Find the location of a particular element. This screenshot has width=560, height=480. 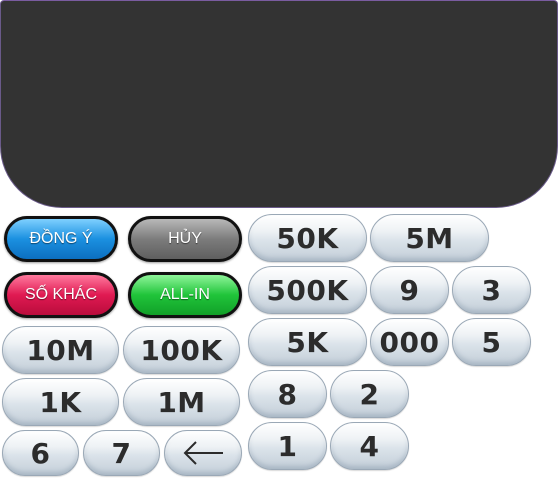

key-100k: 100K is located at coordinates (181, 350).